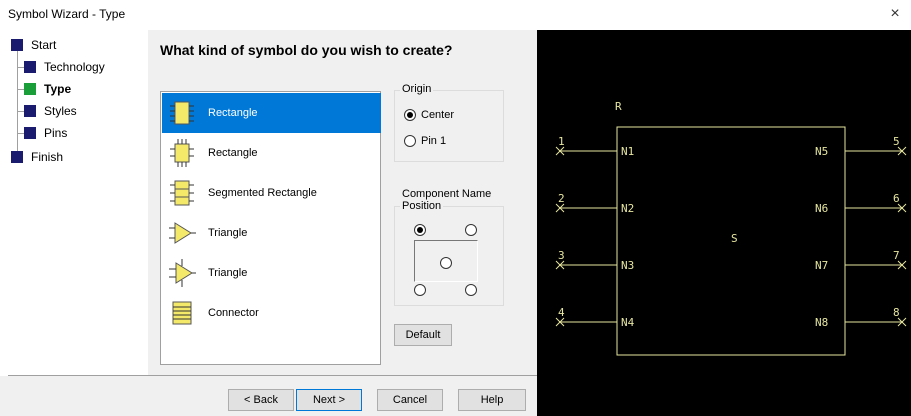  Describe the element at coordinates (449, 126) in the screenshot. I see `origin-group` at that location.